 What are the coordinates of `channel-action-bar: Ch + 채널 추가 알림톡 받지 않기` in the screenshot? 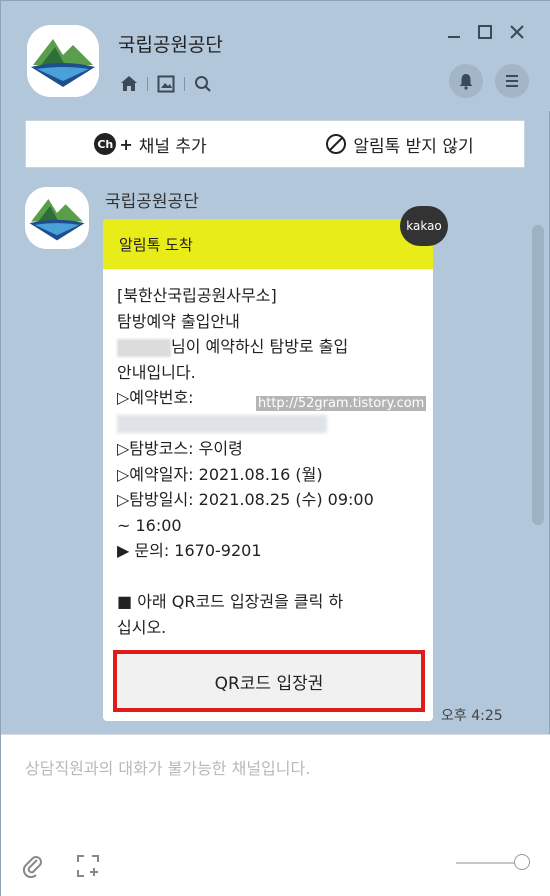 It's located at (275, 144).